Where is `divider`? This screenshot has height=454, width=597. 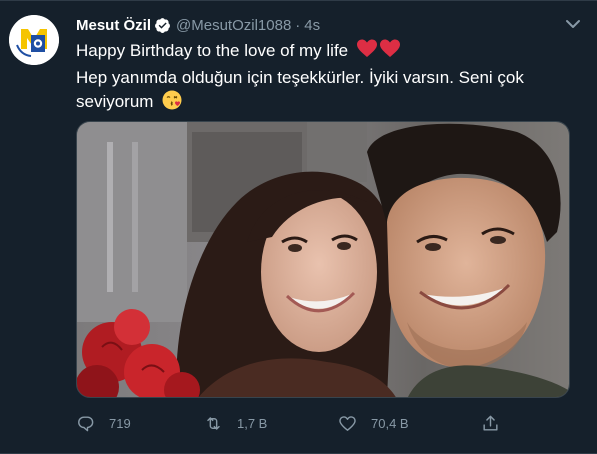
divider is located at coordinates (298, 0).